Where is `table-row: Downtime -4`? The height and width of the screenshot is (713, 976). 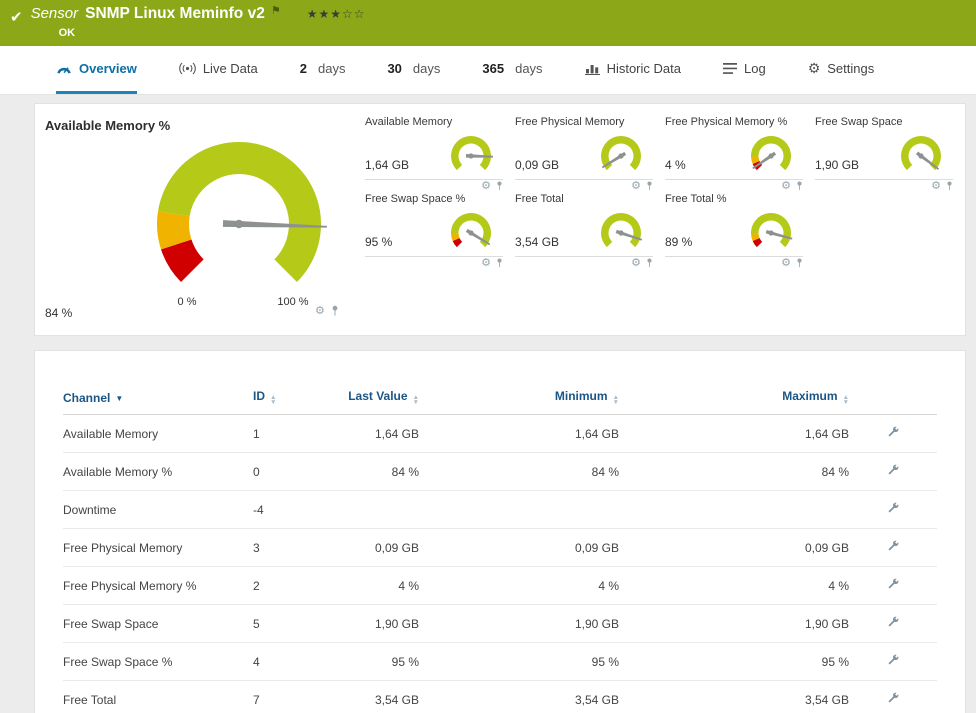 table-row: Downtime -4 is located at coordinates (500, 509).